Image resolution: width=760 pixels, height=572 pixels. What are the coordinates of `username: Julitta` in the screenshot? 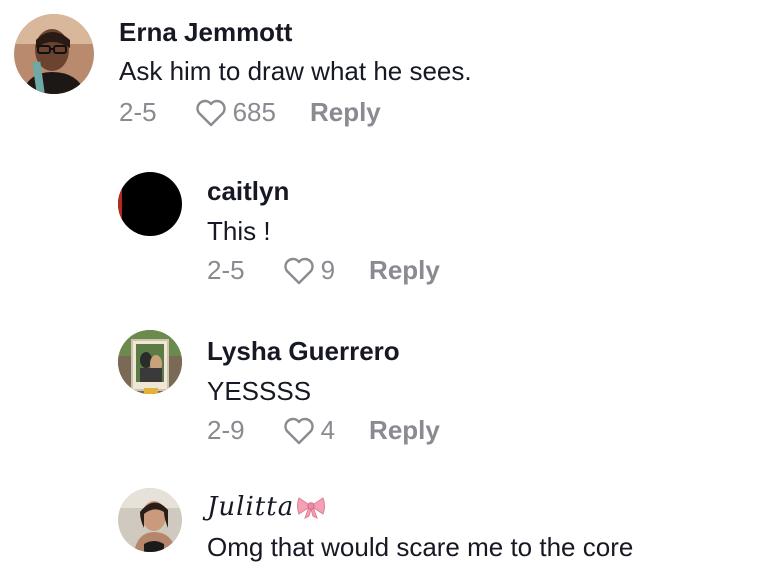 It's located at (266, 507).